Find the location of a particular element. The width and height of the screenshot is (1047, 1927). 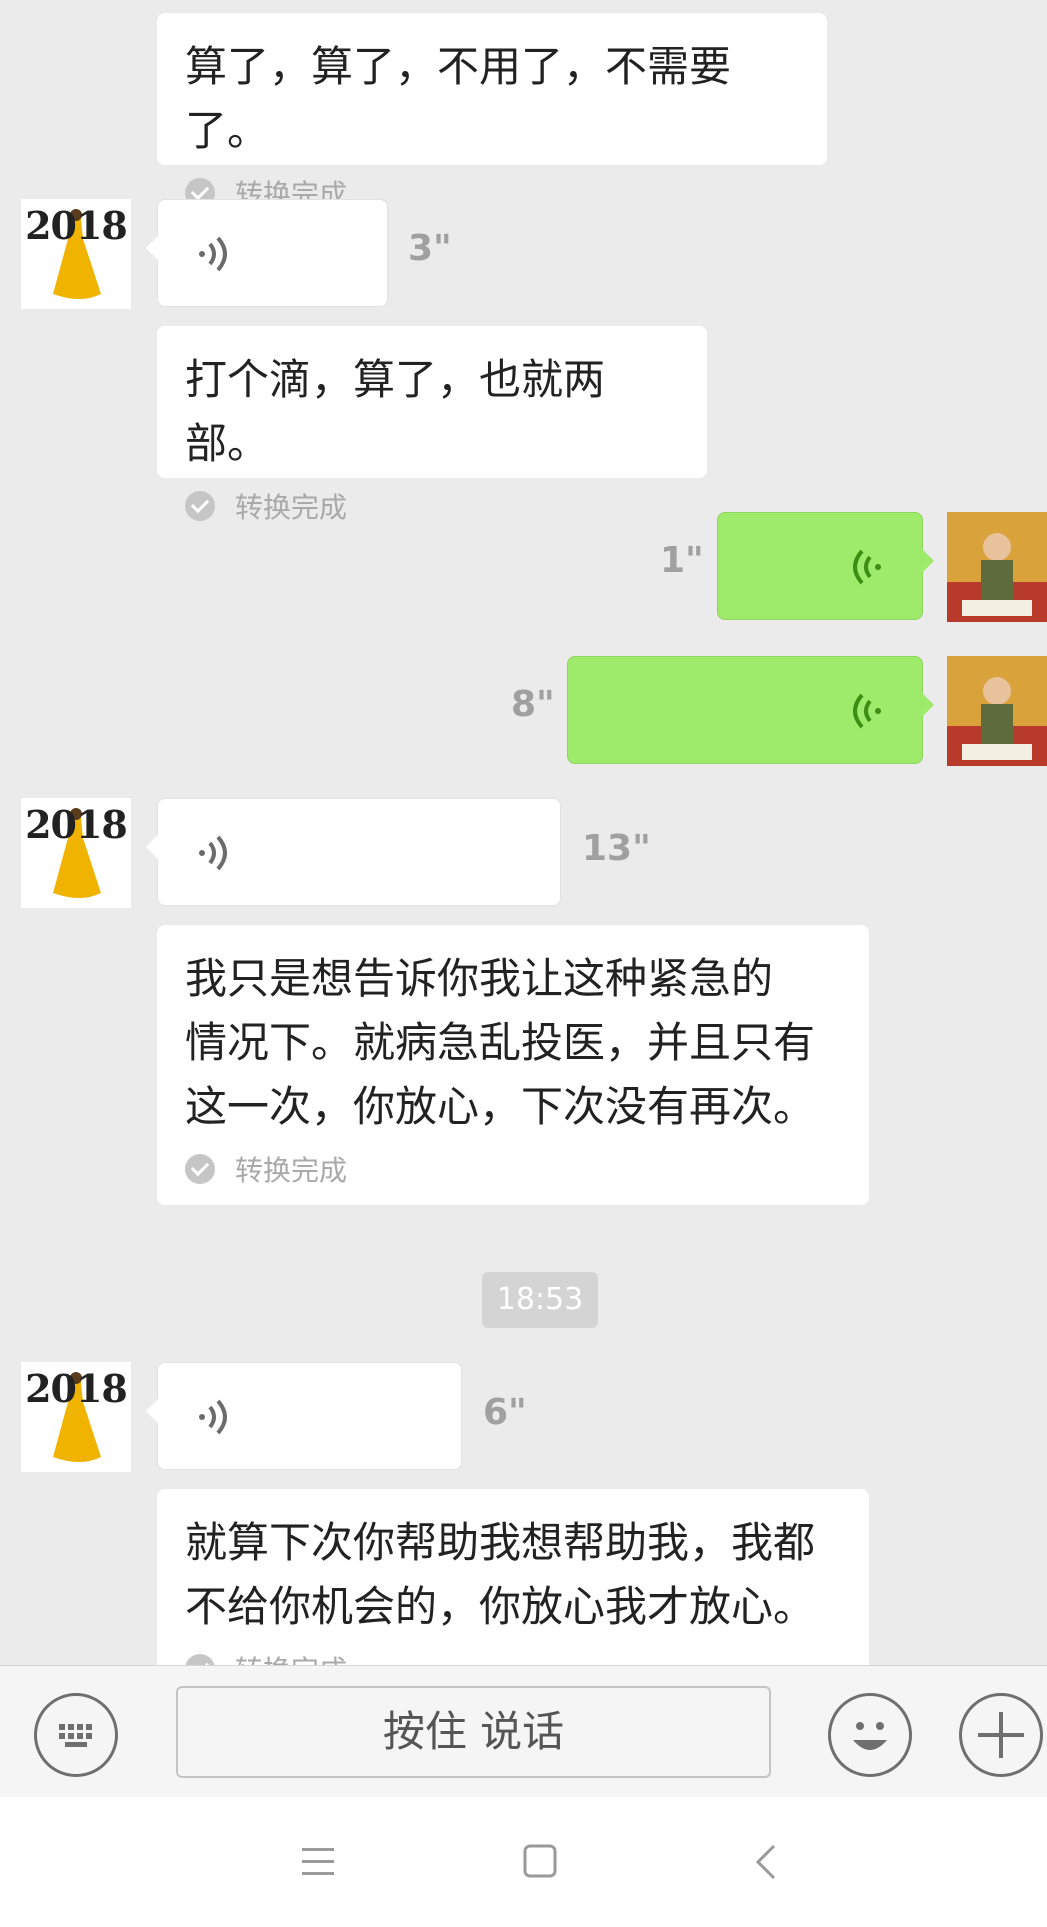

input-bar: 按住 说话 is located at coordinates (523, 1731).